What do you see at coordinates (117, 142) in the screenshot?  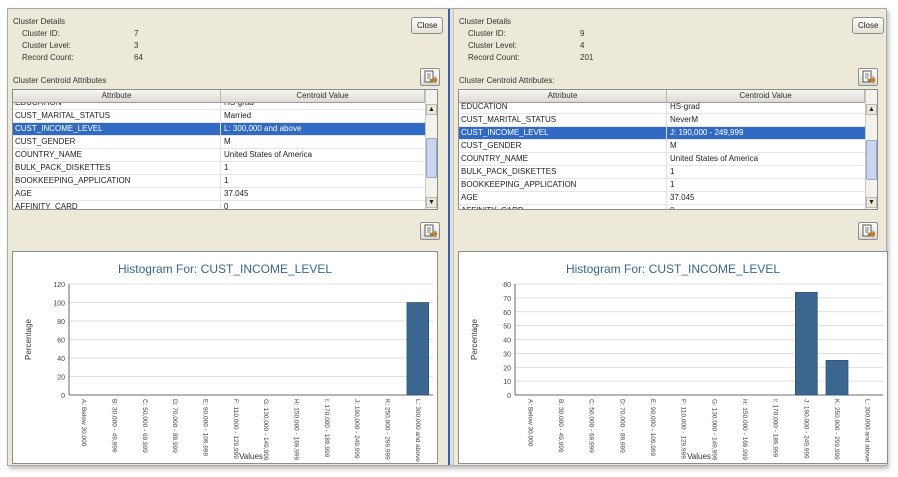 I see `attribute-cell: CUST_GENDER` at bounding box center [117, 142].